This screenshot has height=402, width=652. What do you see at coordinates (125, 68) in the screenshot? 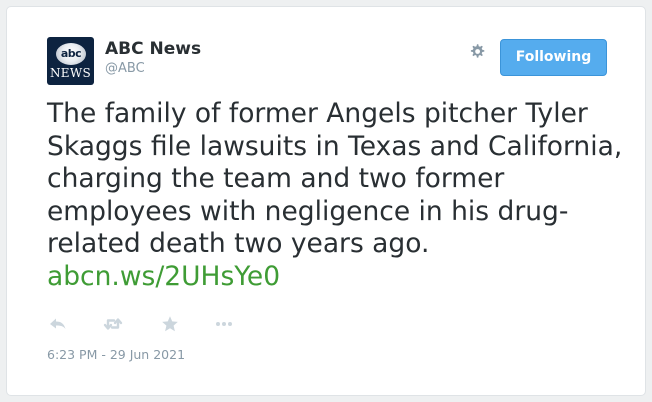
I see `account-handle: @ABC` at bounding box center [125, 68].